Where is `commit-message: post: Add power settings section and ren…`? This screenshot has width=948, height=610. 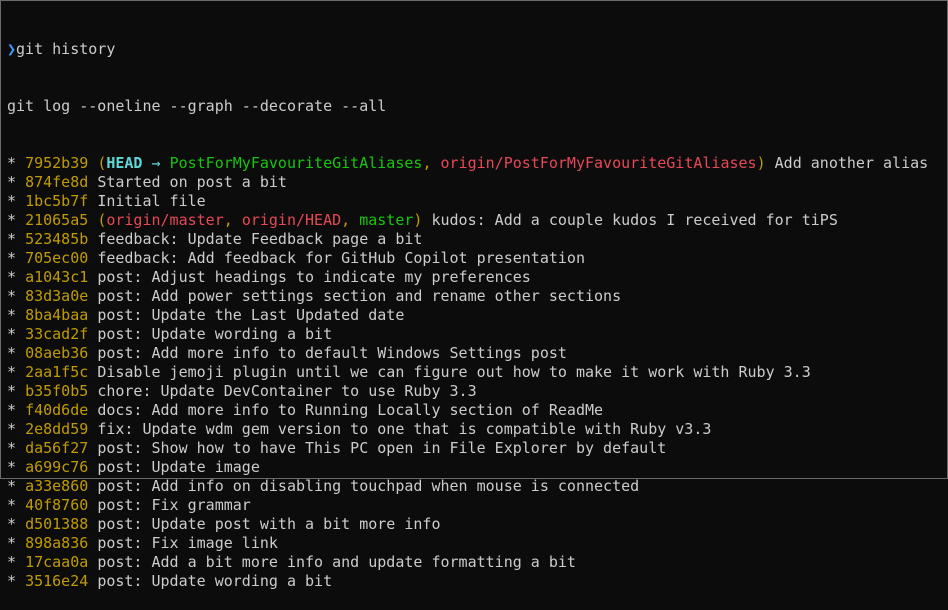
commit-message: post: Add power settings section and ren… is located at coordinates (359, 296).